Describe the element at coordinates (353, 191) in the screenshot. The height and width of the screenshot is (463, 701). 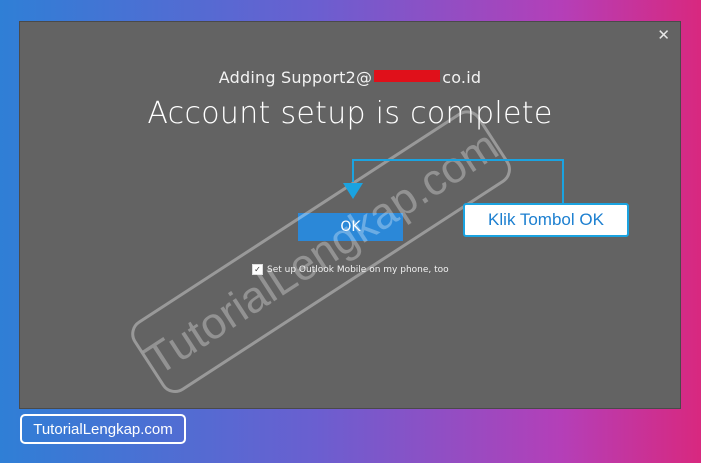
I see `arrow-down-icon` at that location.